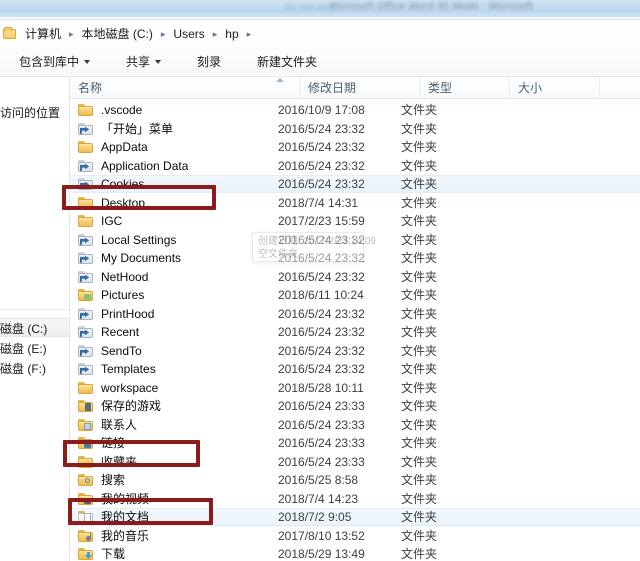  Describe the element at coordinates (117, 34) in the screenshot. I see `breadcrumb-item-local-disk-c: 本地磁盘 (C:)` at that location.